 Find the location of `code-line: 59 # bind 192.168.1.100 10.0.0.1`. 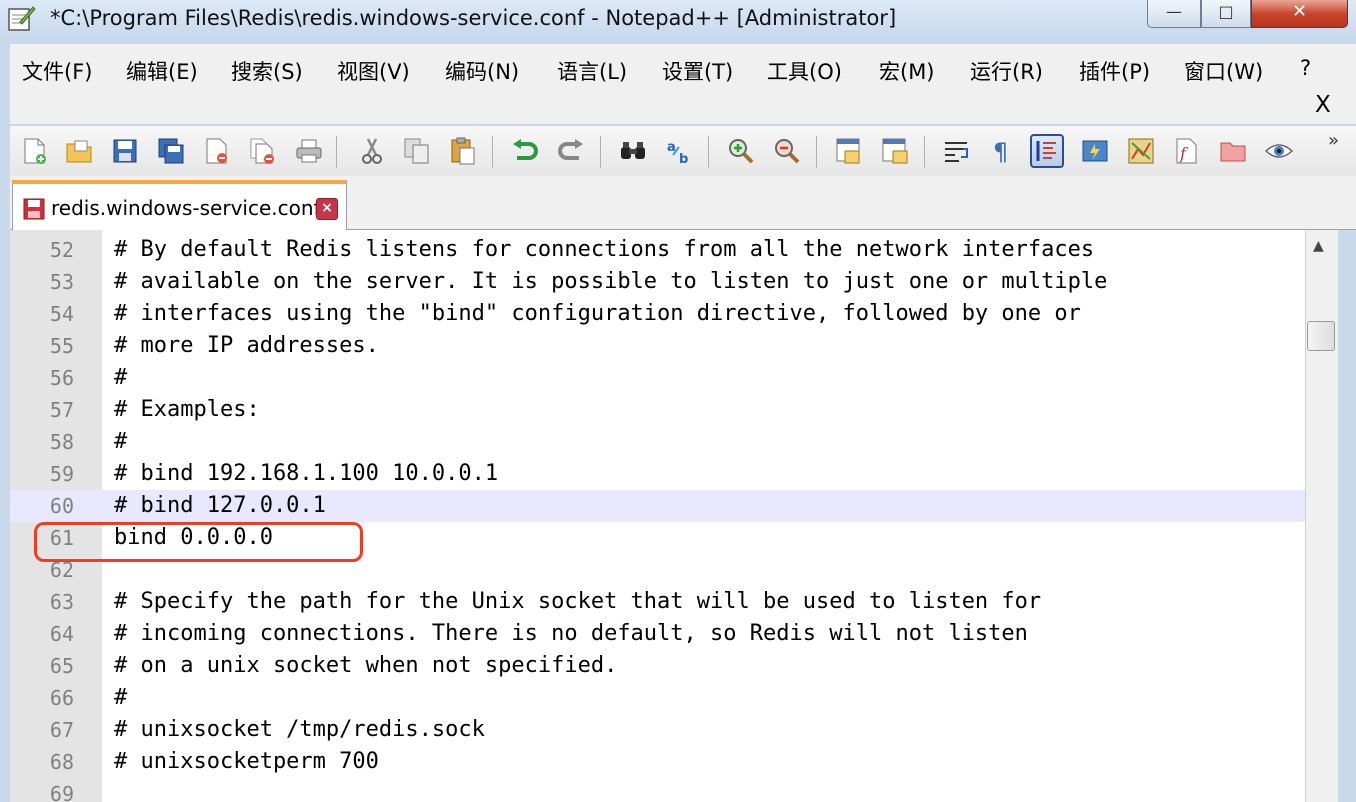

code-line: 59 # bind 192.168.1.100 10.0.0.1 is located at coordinates (657, 474).